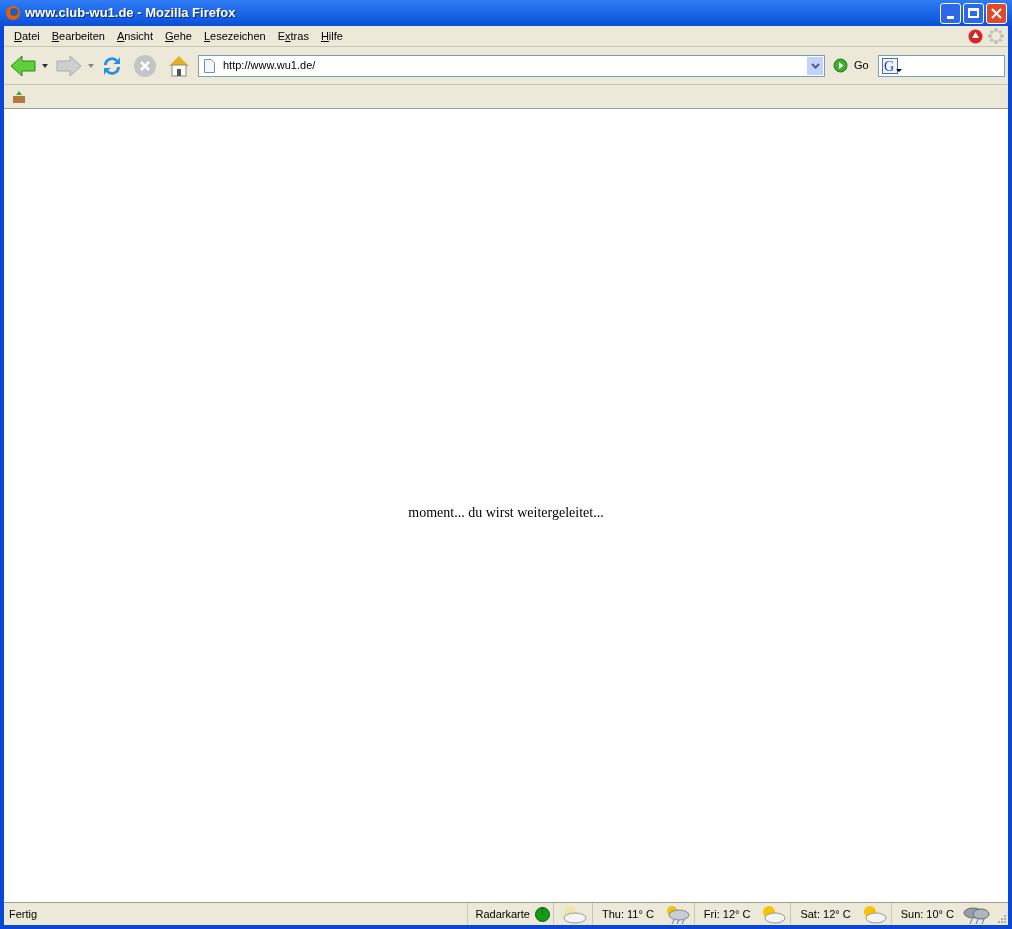 The width and height of the screenshot is (1012, 929). I want to click on home-icon, so click(179, 65).